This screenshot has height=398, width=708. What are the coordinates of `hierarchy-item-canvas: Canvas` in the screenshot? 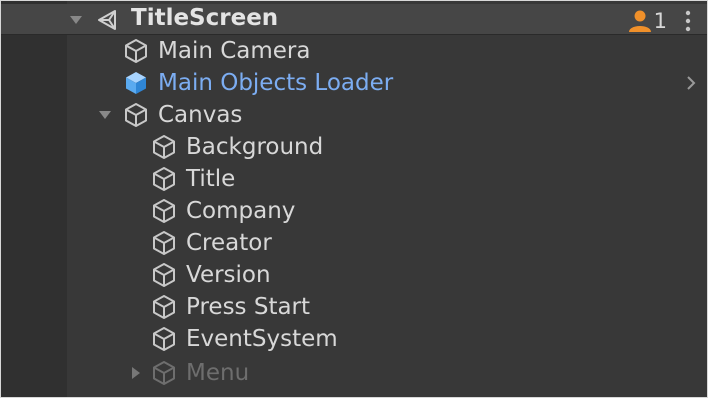 It's located at (354, 115).